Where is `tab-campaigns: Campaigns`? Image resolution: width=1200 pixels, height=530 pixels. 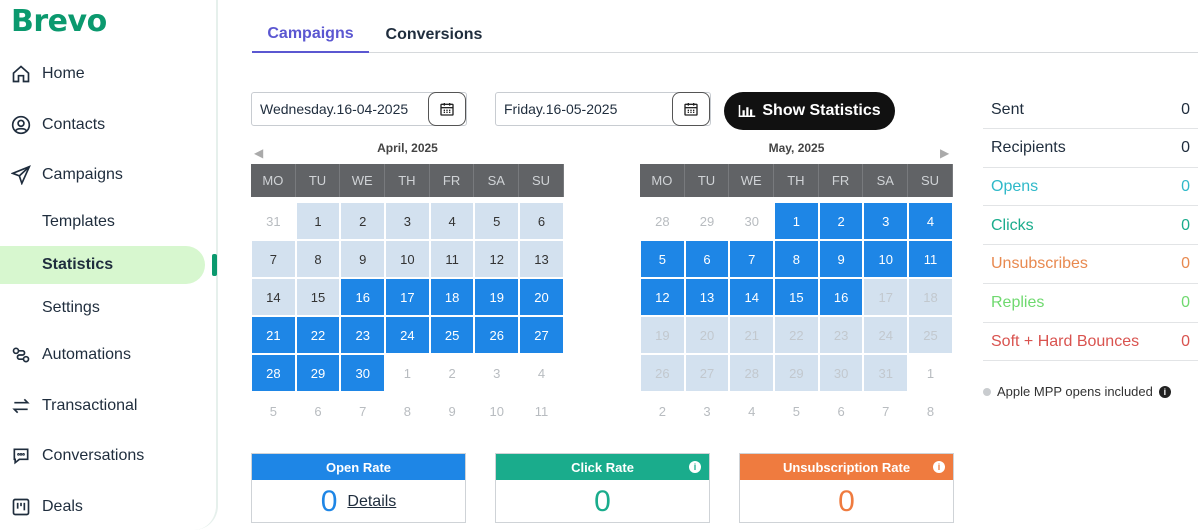
tab-campaigns: Campaigns is located at coordinates (310, 34).